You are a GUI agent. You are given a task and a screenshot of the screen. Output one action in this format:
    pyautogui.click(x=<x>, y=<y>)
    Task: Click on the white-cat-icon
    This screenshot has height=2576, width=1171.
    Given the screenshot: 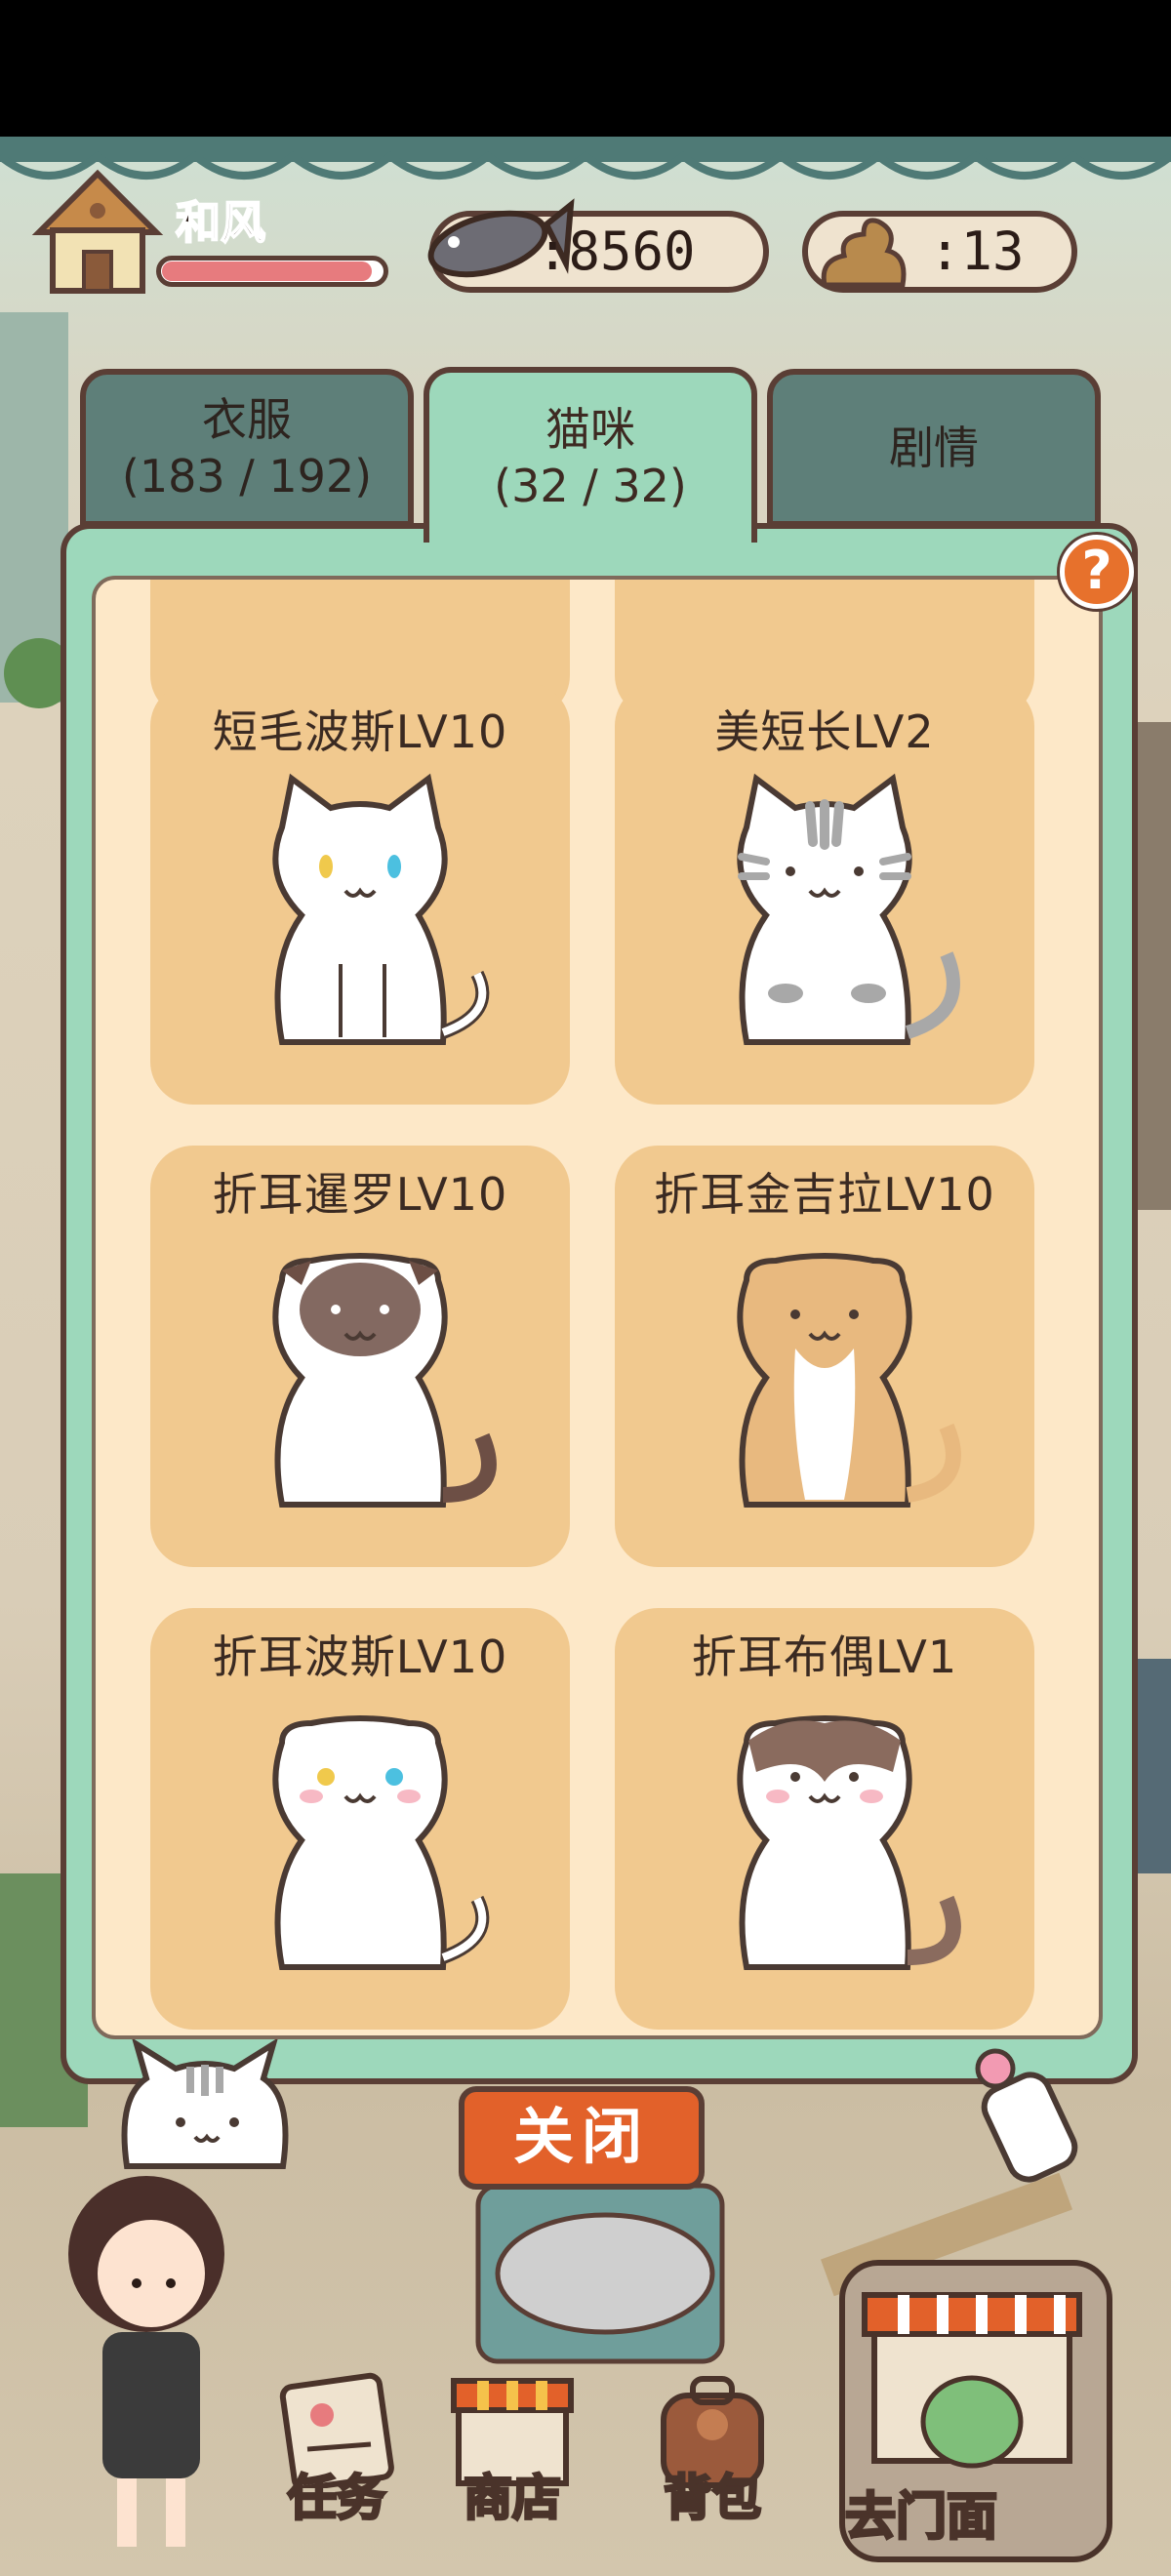 What is the action you would take?
    pyautogui.click(x=381, y=909)
    